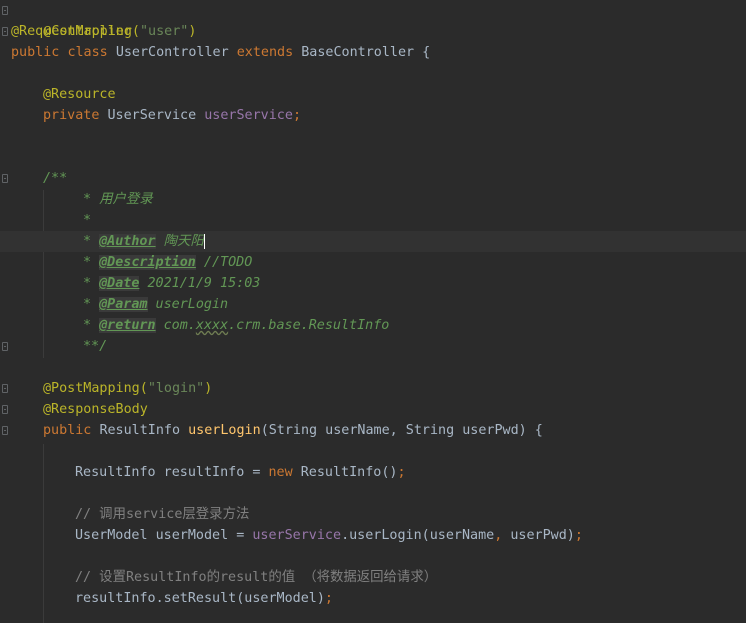 The image size is (746, 623). Describe the element at coordinates (144, 430) in the screenshot. I see `type-name: ResultInfo` at that location.